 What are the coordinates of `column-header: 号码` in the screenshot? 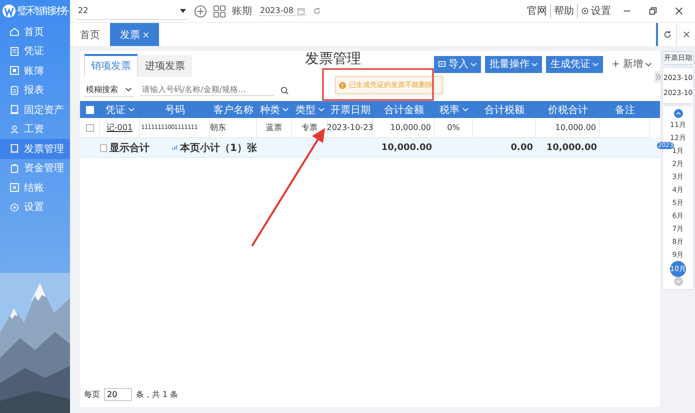 It's located at (175, 109).